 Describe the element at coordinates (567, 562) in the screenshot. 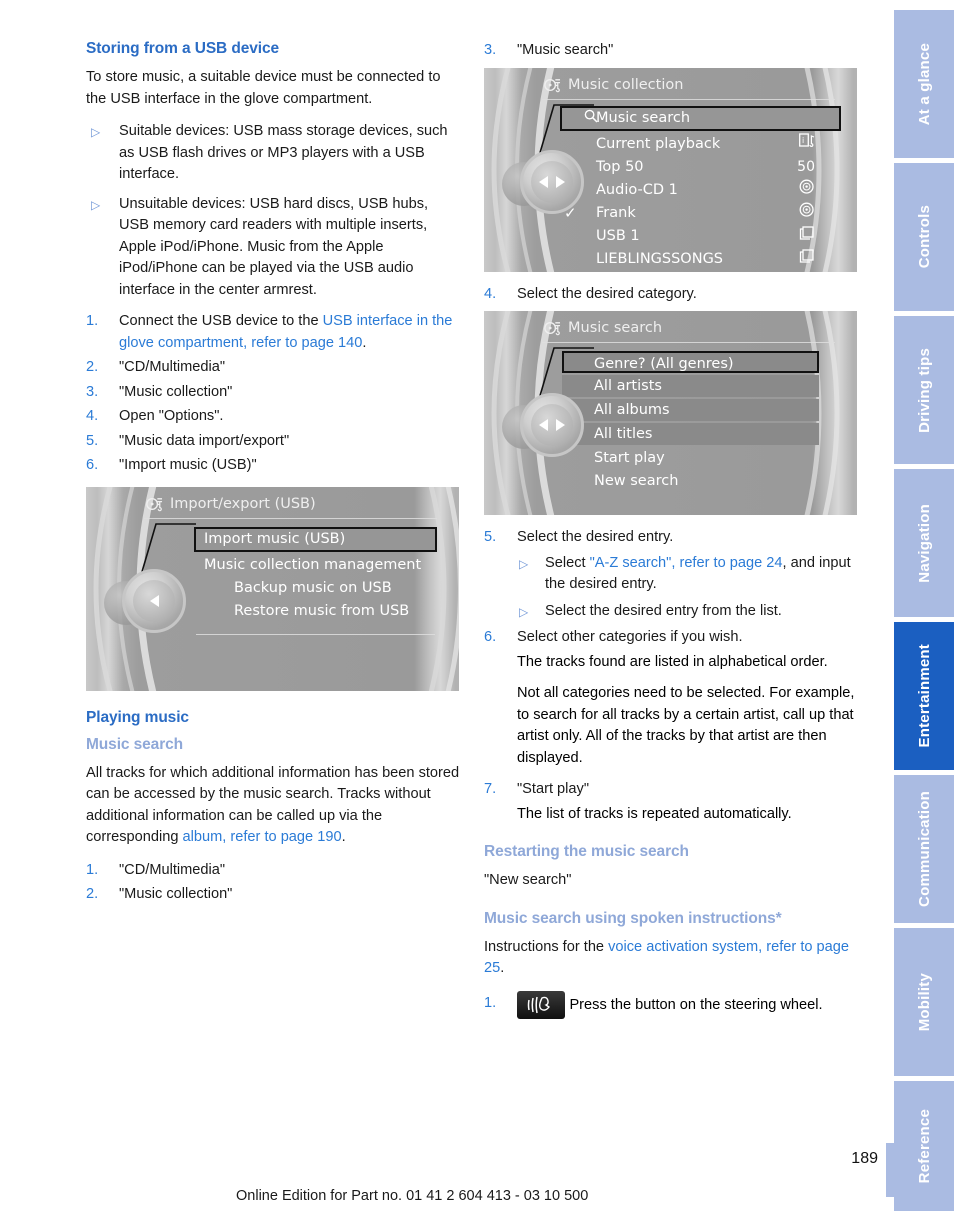

I see `bullet-text-pre: Select` at that location.